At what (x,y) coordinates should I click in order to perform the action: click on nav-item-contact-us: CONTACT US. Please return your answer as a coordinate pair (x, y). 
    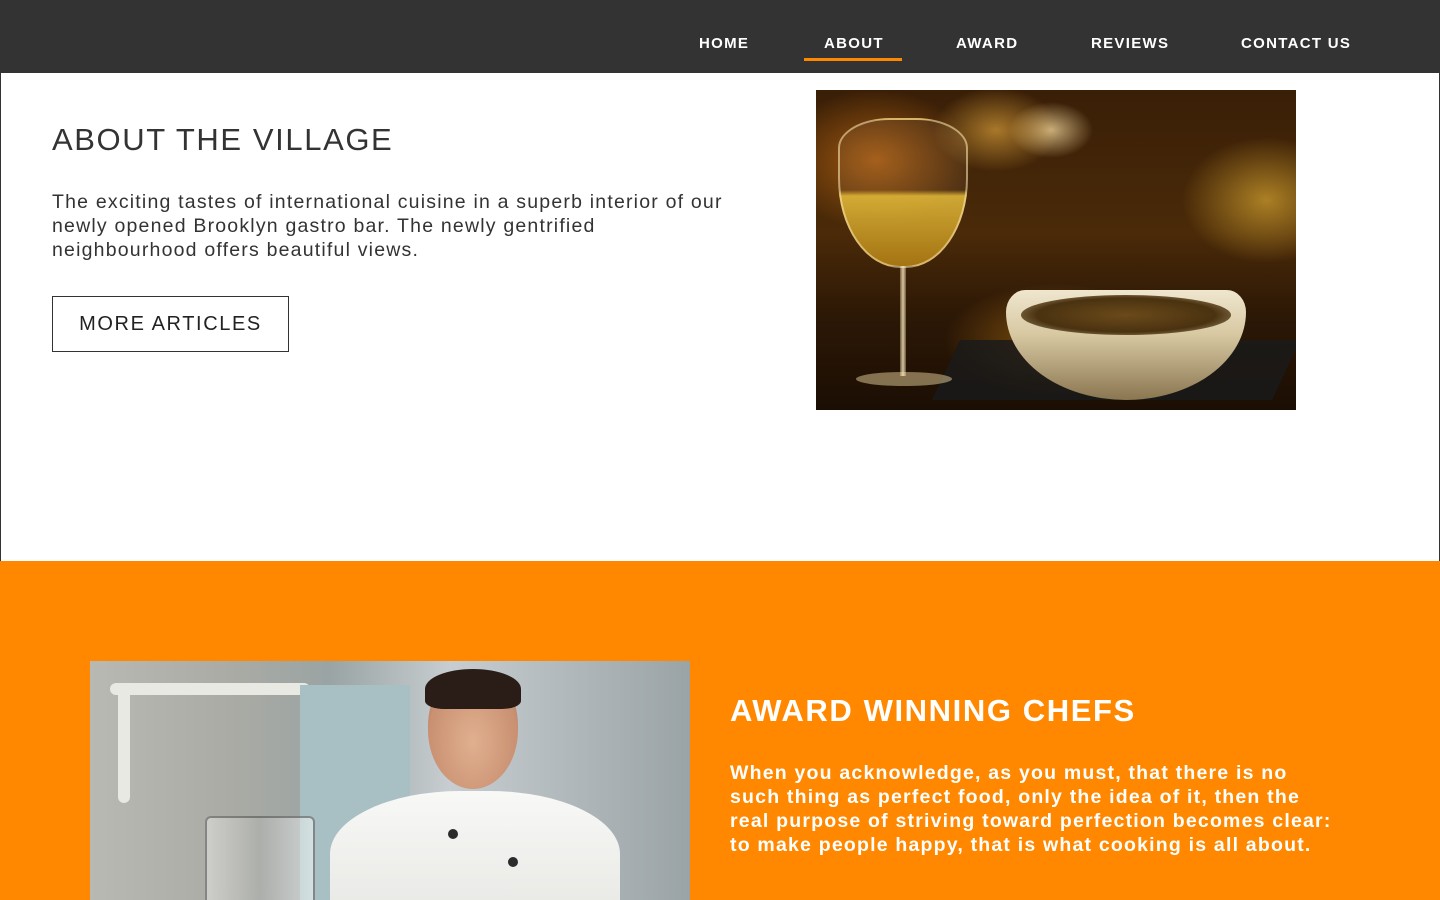
    Looking at the image, I should click on (1296, 44).